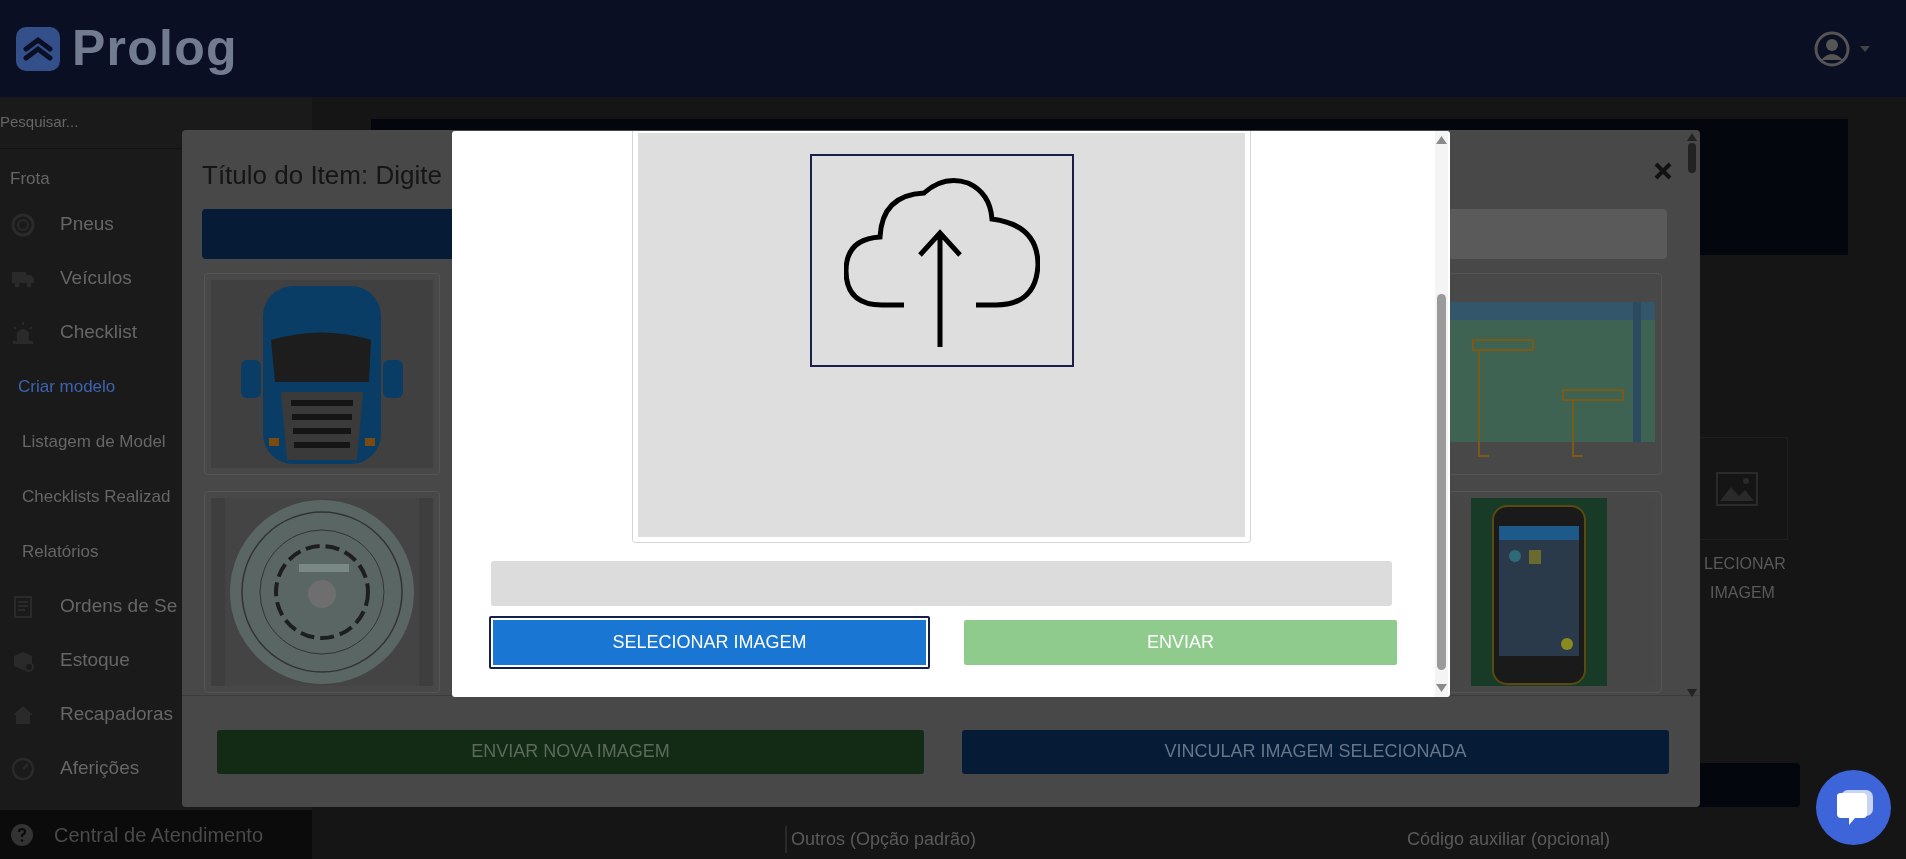 This screenshot has height=859, width=1906. I want to click on submenu-item: Listagem de Model, so click(94, 442).